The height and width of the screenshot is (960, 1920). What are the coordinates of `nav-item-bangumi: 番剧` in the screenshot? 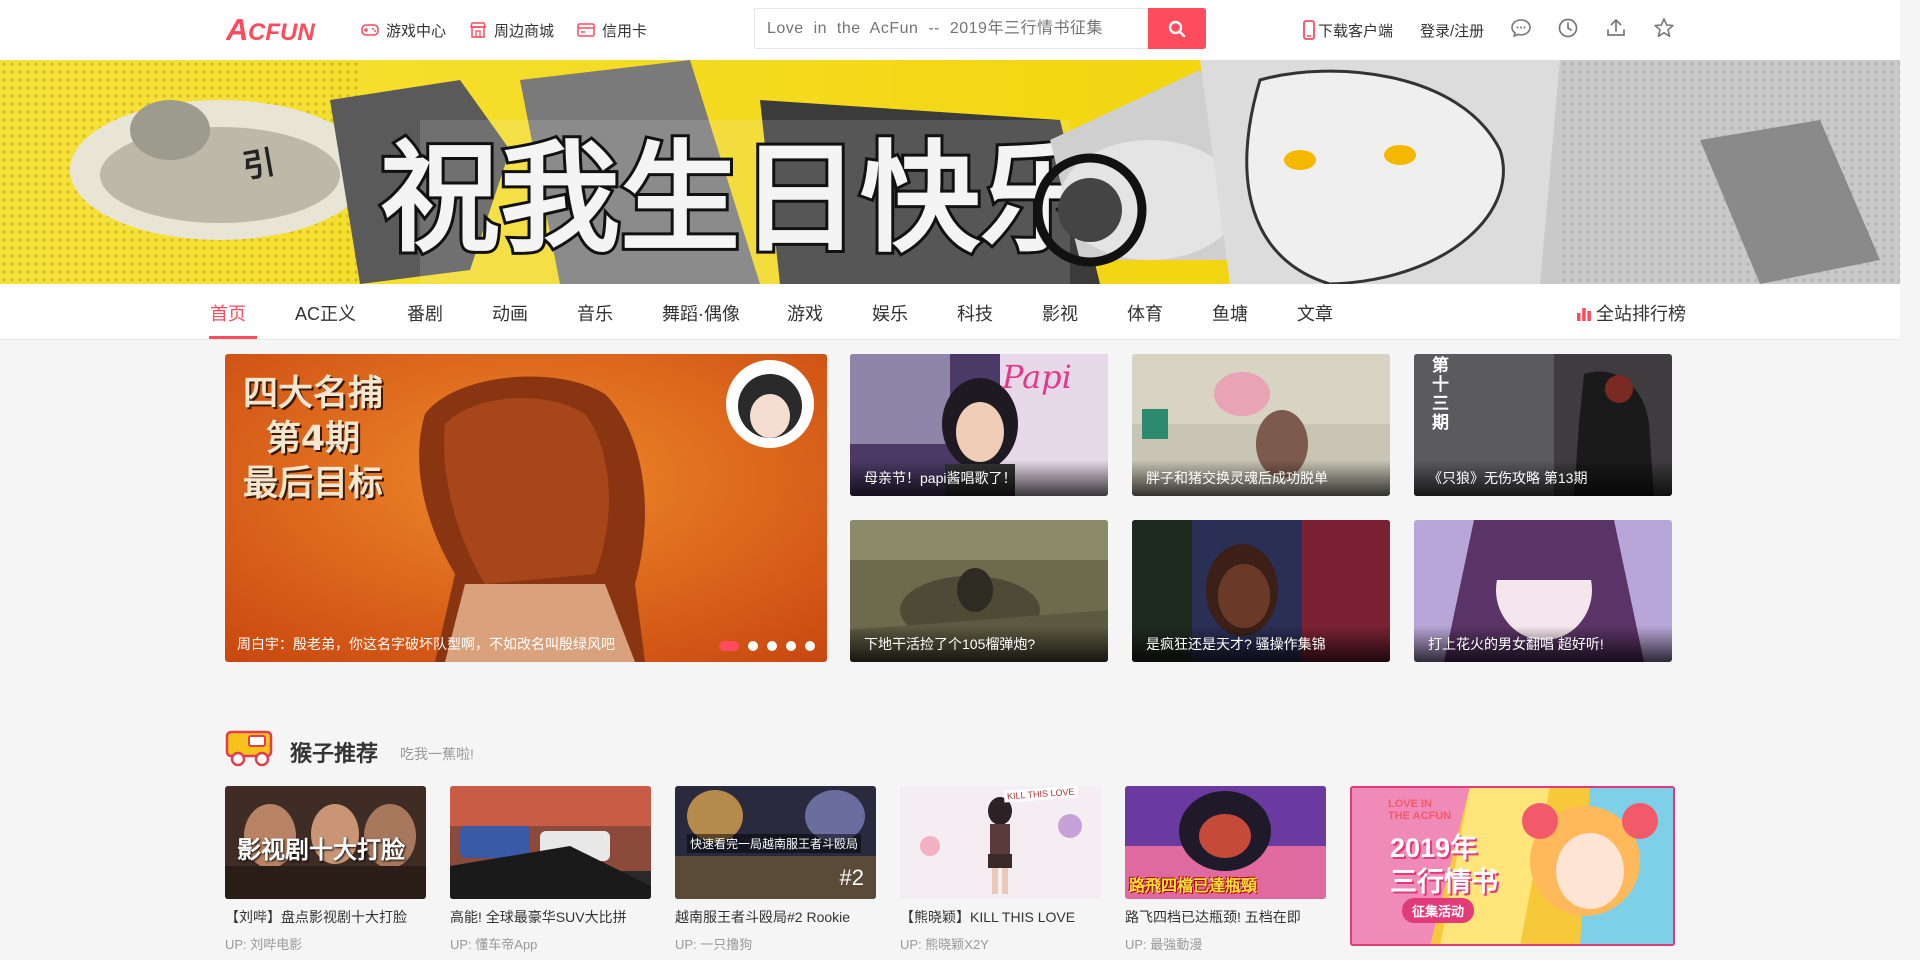 It's located at (425, 313).